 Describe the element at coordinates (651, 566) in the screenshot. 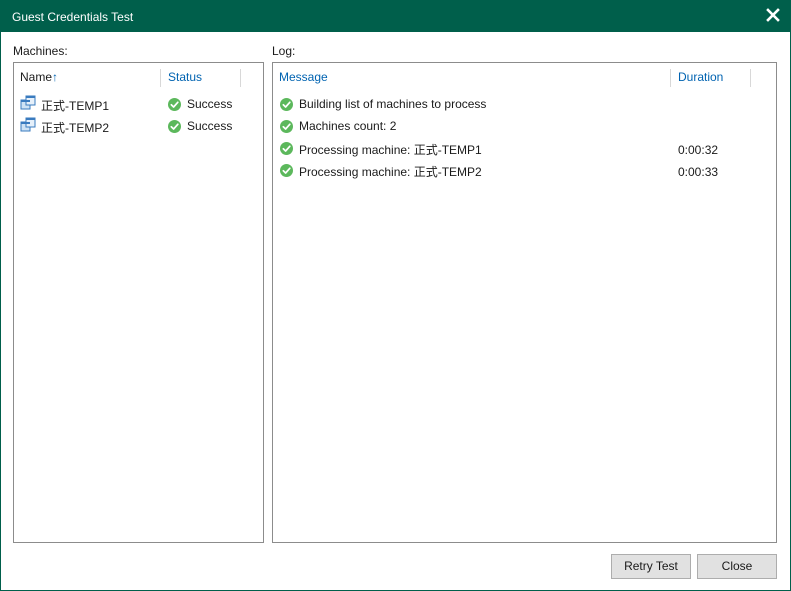

I see `retry-test-button: Retry Test` at that location.